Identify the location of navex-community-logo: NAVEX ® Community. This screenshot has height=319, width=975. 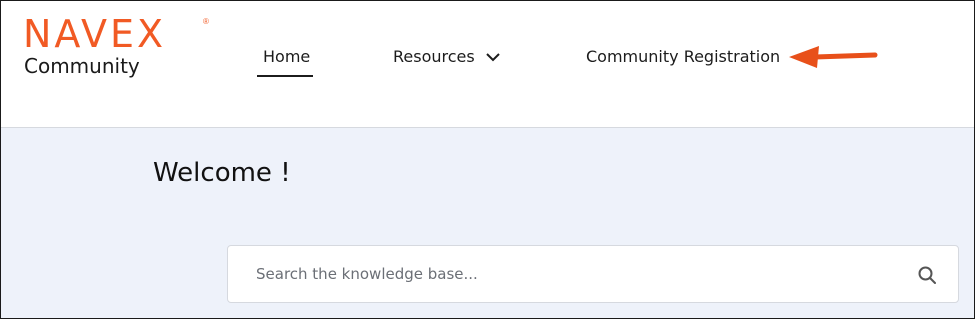
(116, 45).